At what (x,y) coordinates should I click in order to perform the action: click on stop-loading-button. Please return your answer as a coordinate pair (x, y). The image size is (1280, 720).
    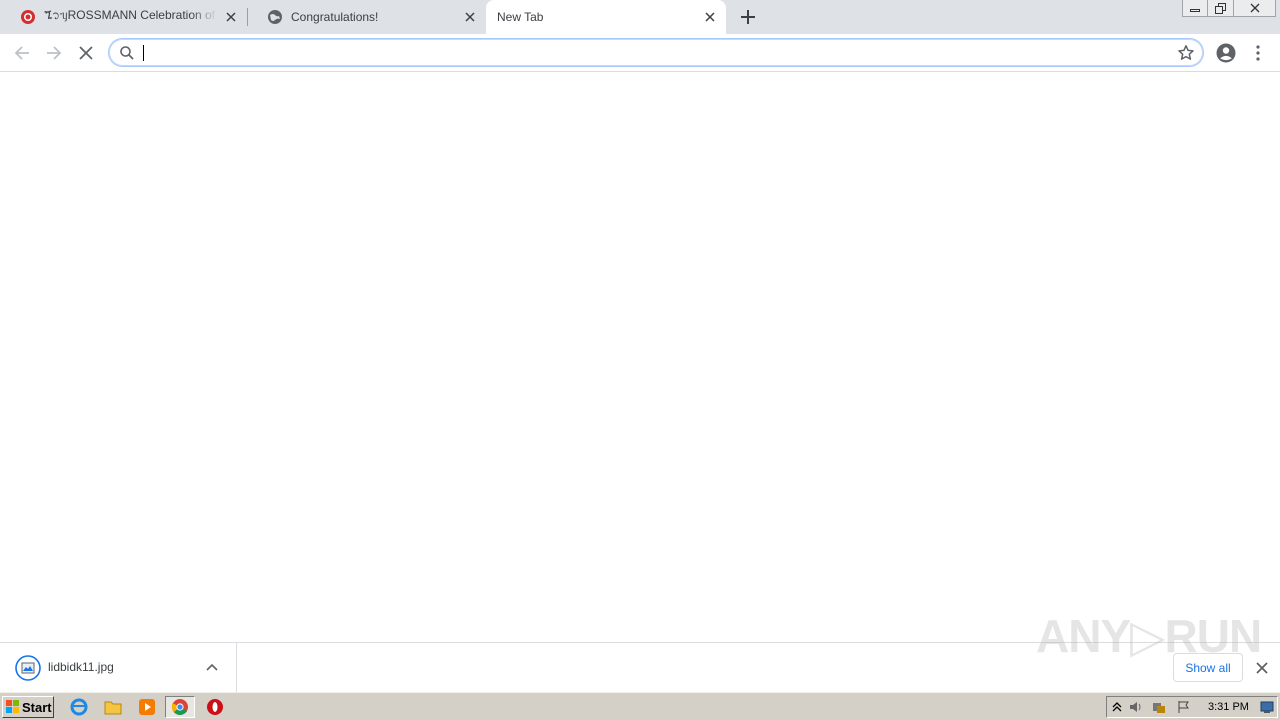
    Looking at the image, I should click on (86, 53).